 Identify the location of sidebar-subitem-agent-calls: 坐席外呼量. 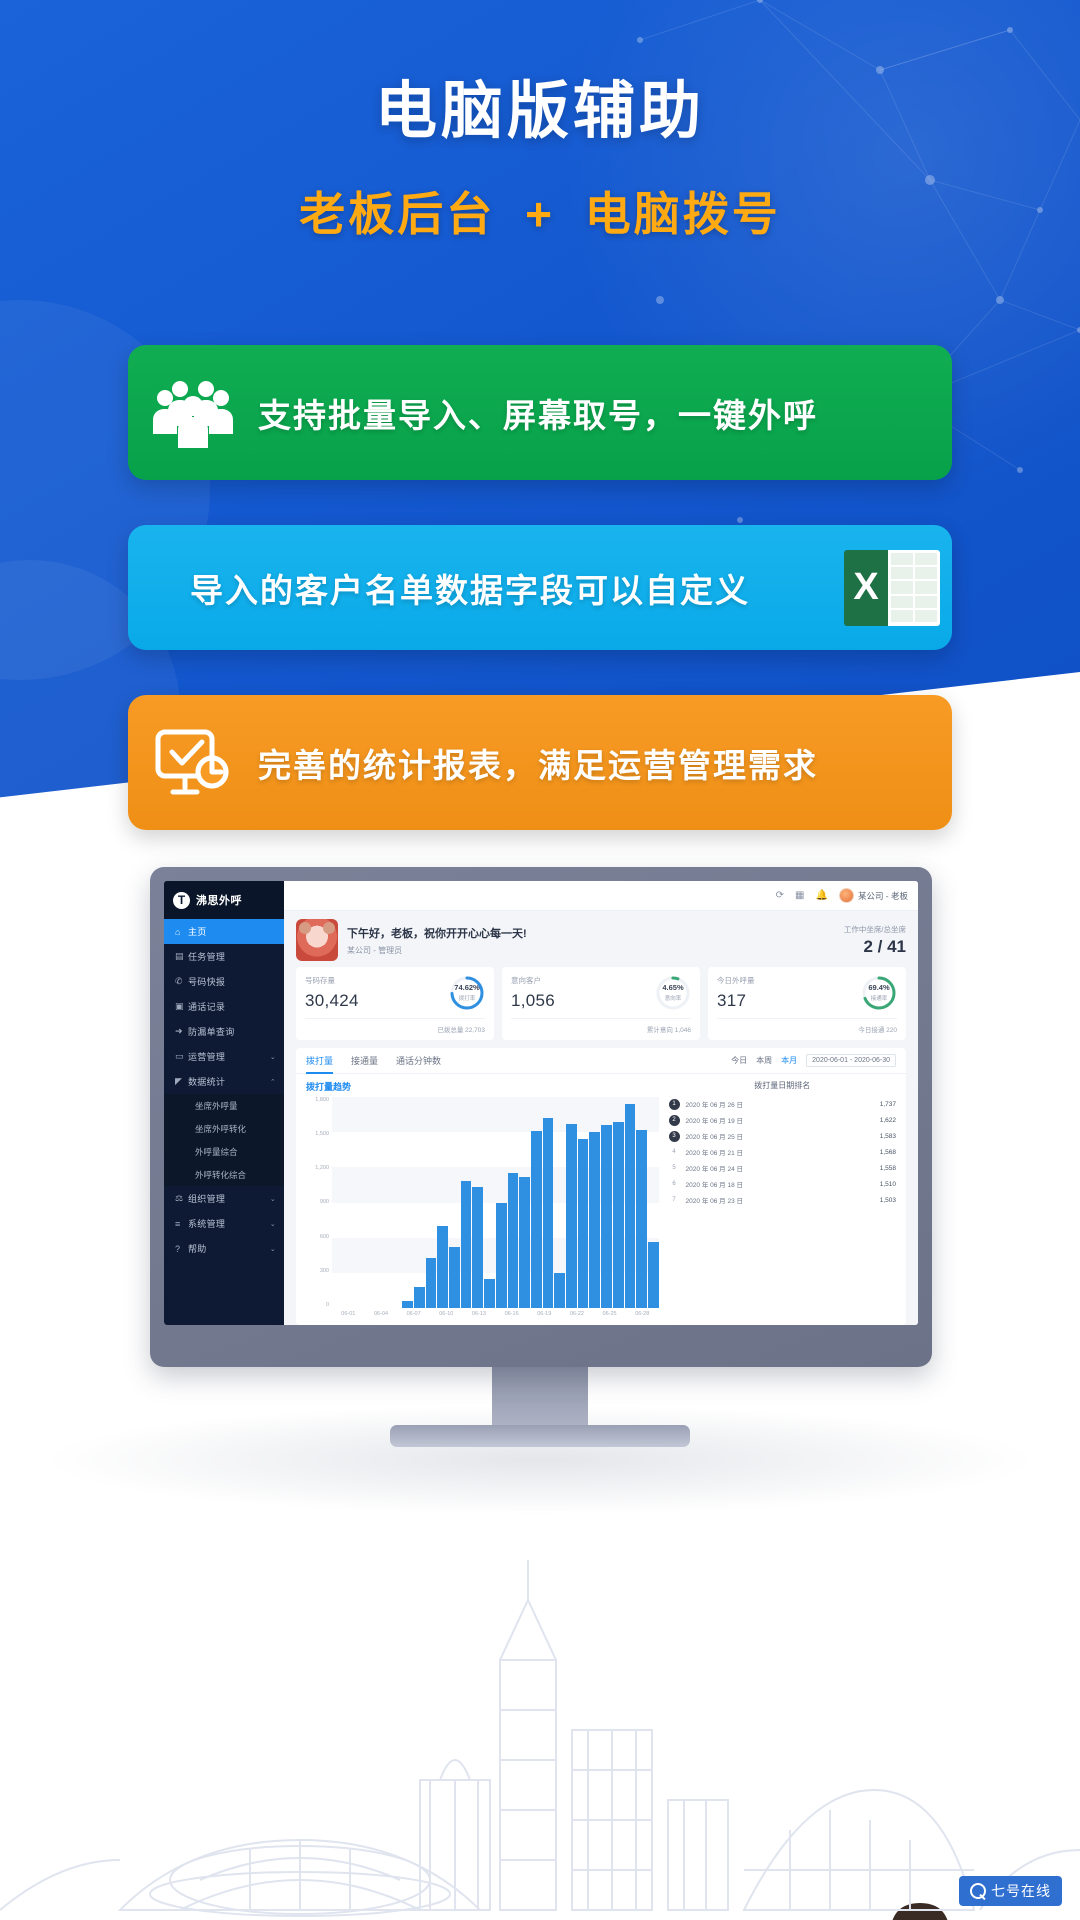
(224, 1105).